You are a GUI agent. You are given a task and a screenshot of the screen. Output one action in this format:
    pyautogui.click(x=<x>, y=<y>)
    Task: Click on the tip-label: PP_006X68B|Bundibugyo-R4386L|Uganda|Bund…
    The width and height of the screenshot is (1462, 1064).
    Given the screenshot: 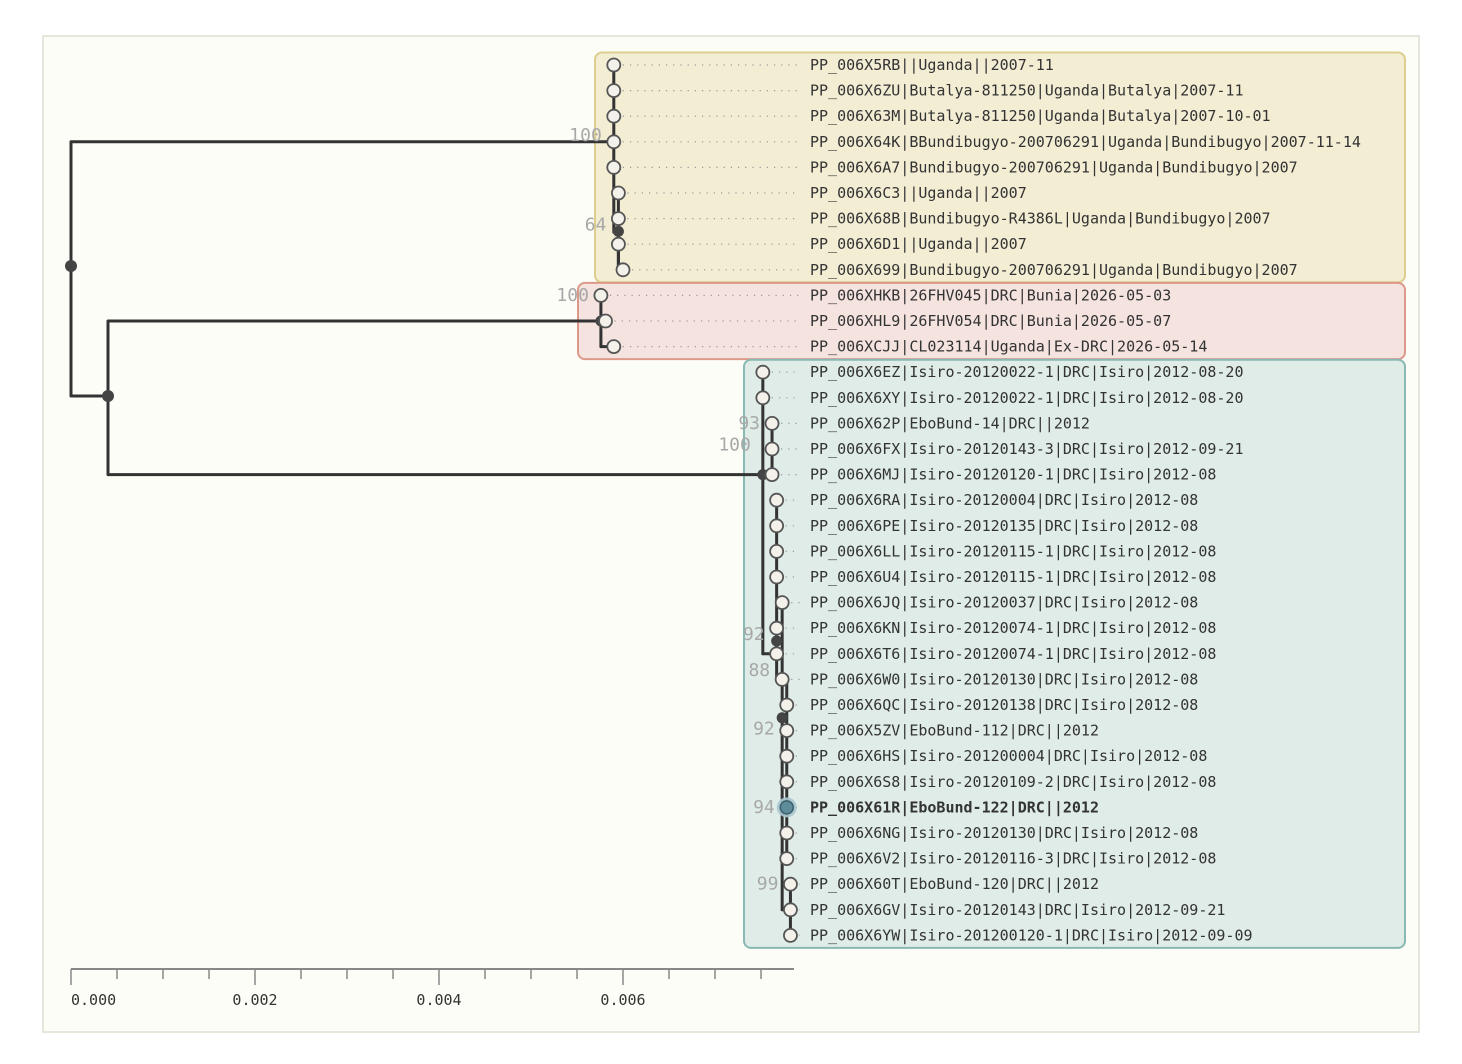 What is the action you would take?
    pyautogui.click(x=1040, y=219)
    